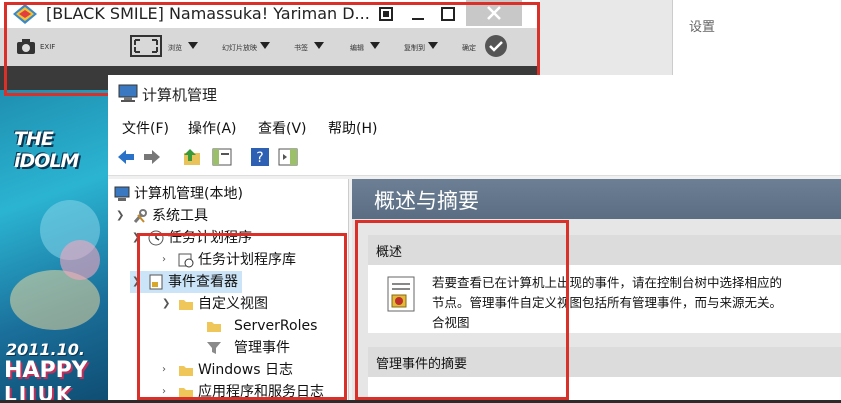  I want to click on cm-toolbar: ?, so click(474, 158).